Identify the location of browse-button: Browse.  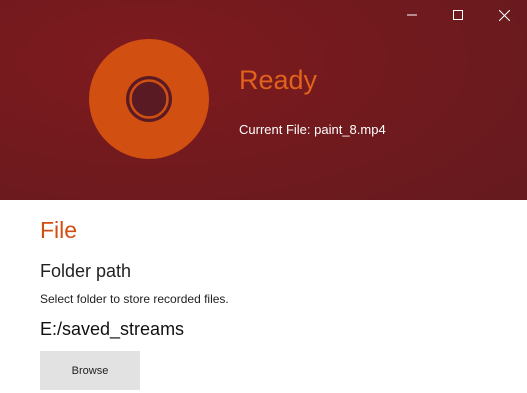
(90, 370).